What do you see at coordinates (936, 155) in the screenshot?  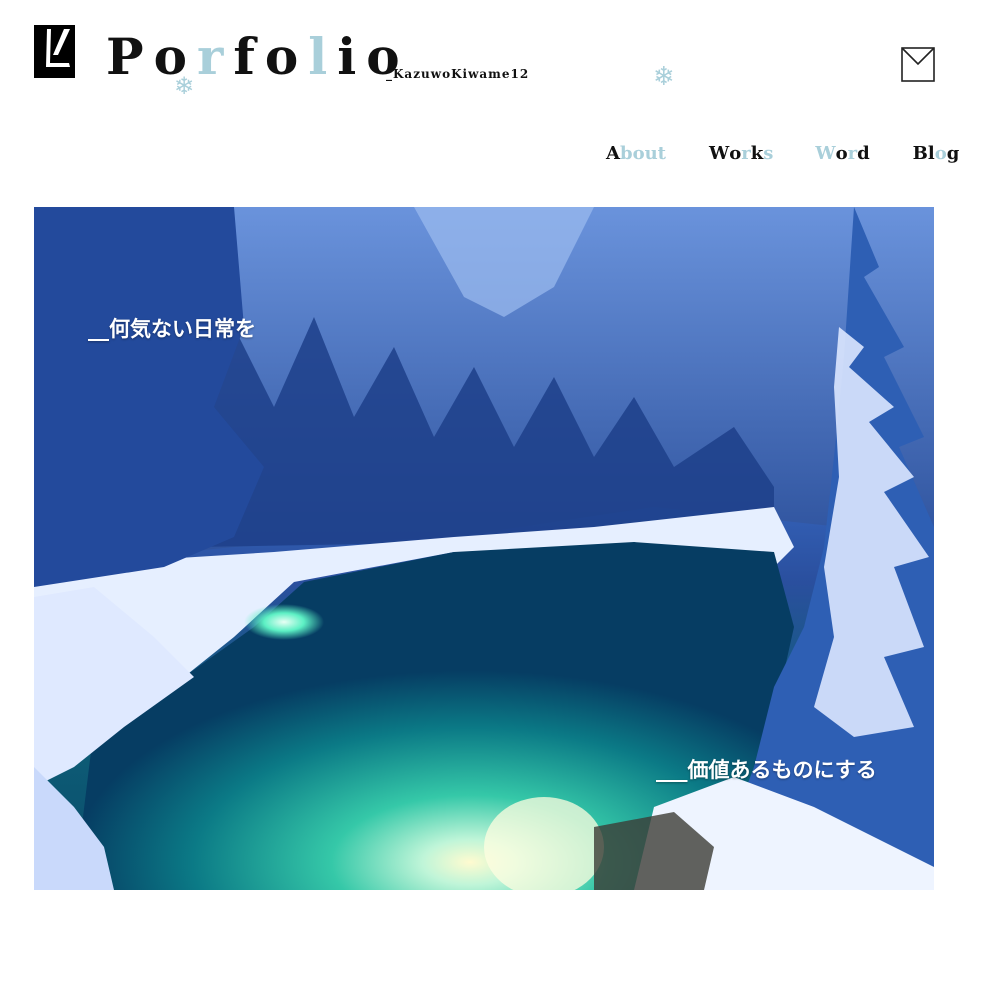 I see `nav-blog-link: Blog` at bounding box center [936, 155].